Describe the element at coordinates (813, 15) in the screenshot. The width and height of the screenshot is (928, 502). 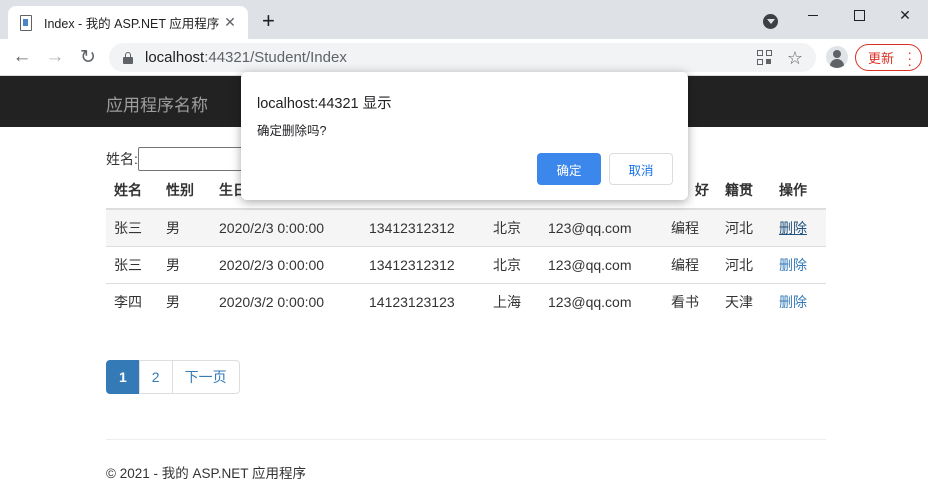
I see `minimize-button` at that location.